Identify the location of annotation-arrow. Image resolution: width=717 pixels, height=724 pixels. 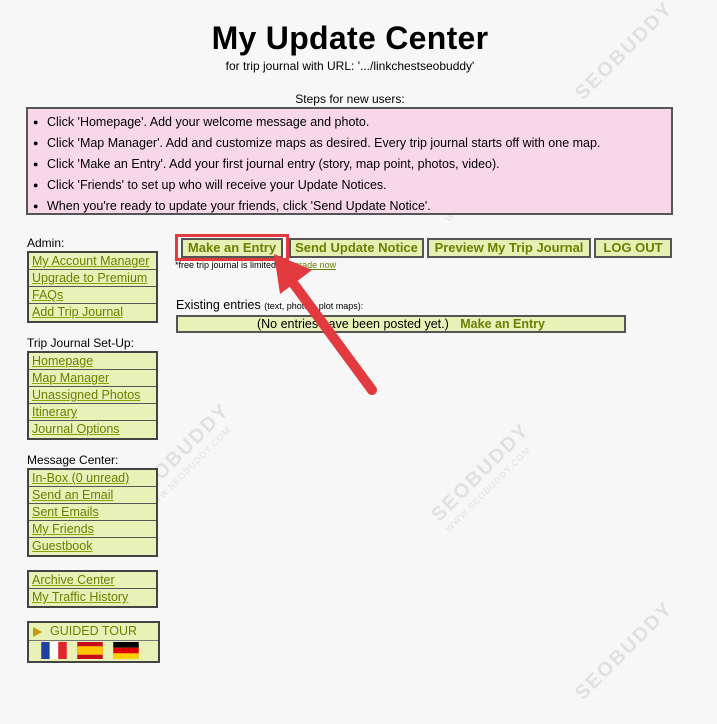
(325, 324).